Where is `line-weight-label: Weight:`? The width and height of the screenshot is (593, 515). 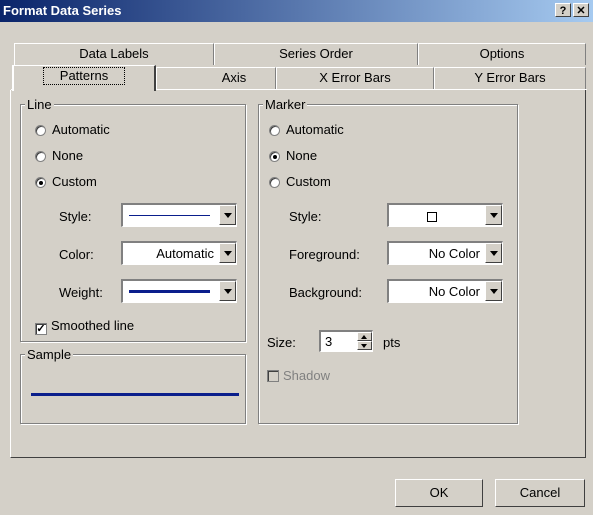
line-weight-label: Weight: is located at coordinates (81, 292).